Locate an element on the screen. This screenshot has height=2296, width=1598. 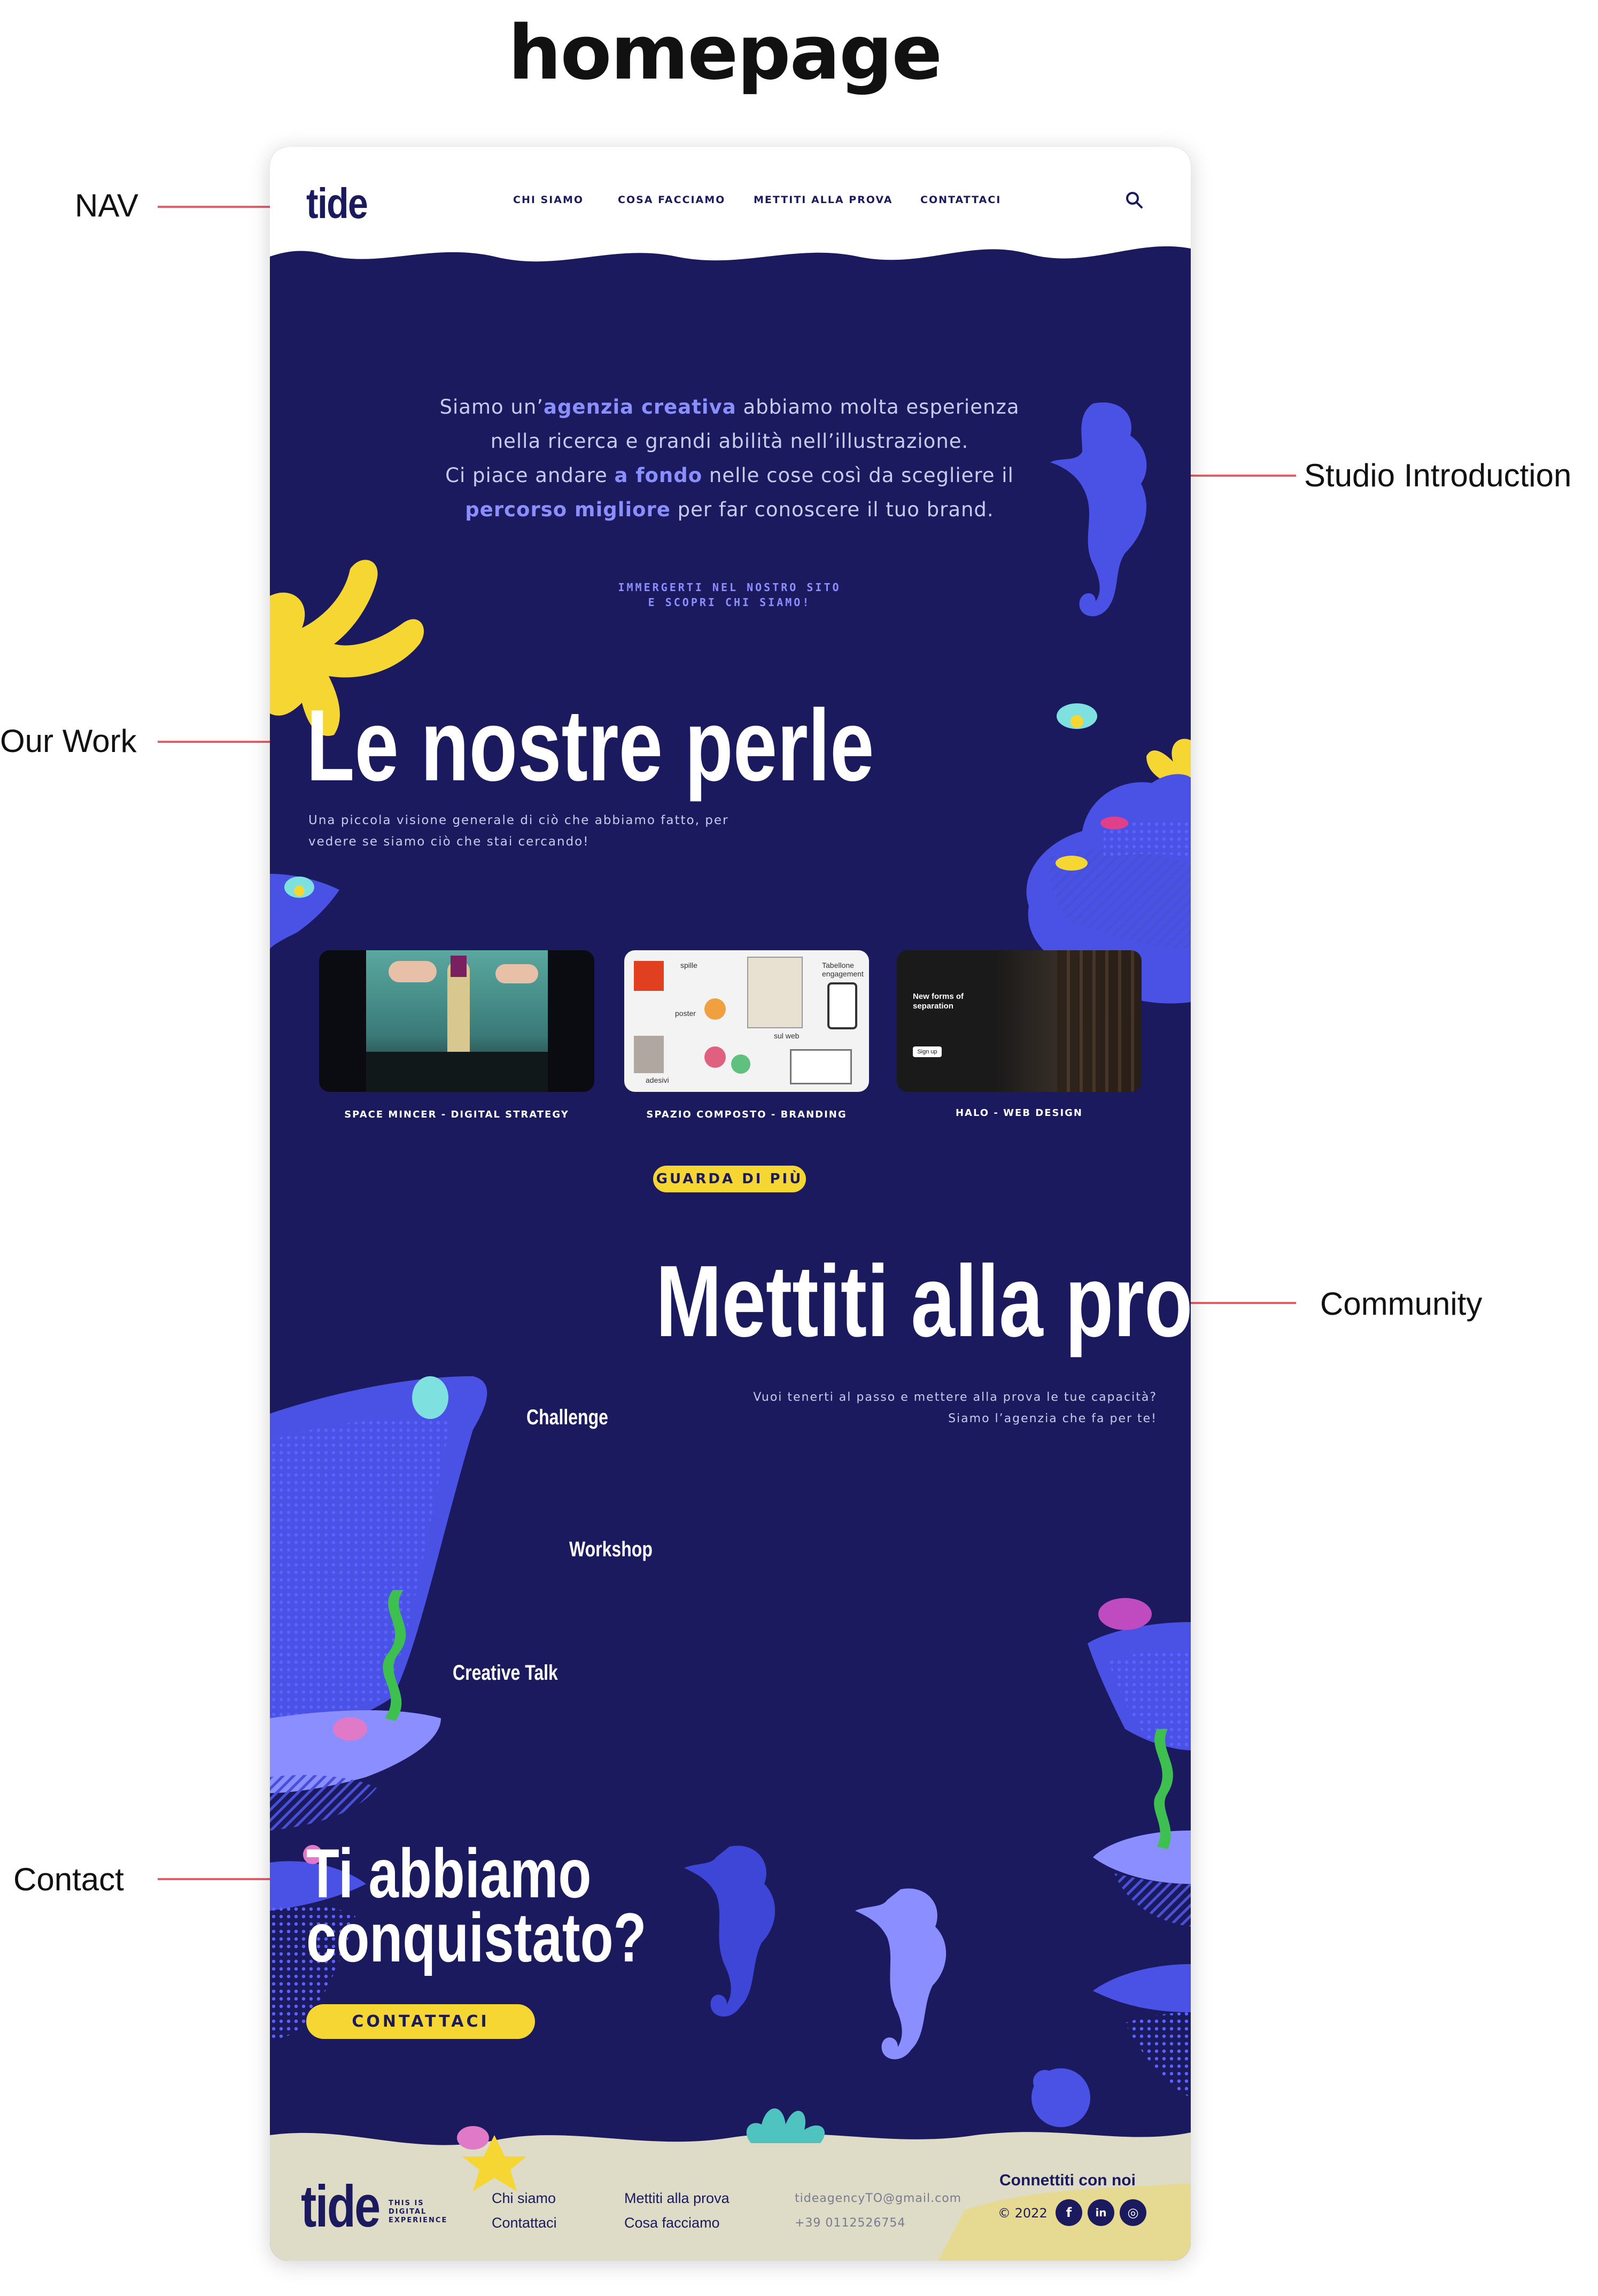
tag-spille: spille is located at coordinates (688, 965).